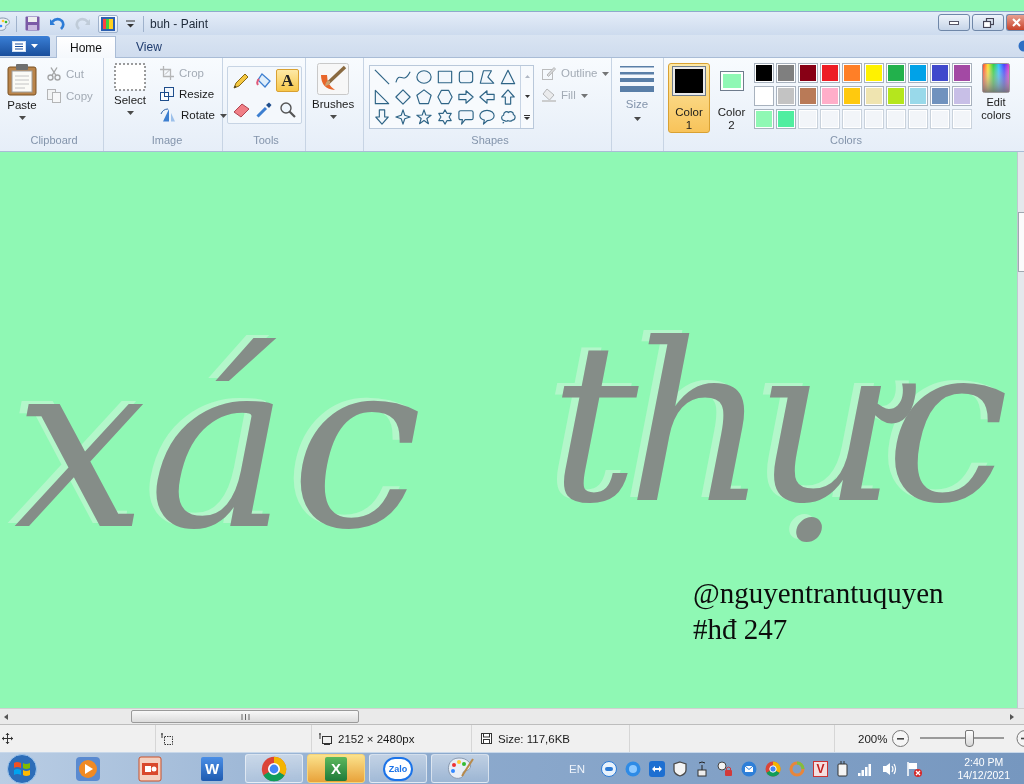  Describe the element at coordinates (336, 768) in the screenshot. I see `taskbar-button: X` at that location.